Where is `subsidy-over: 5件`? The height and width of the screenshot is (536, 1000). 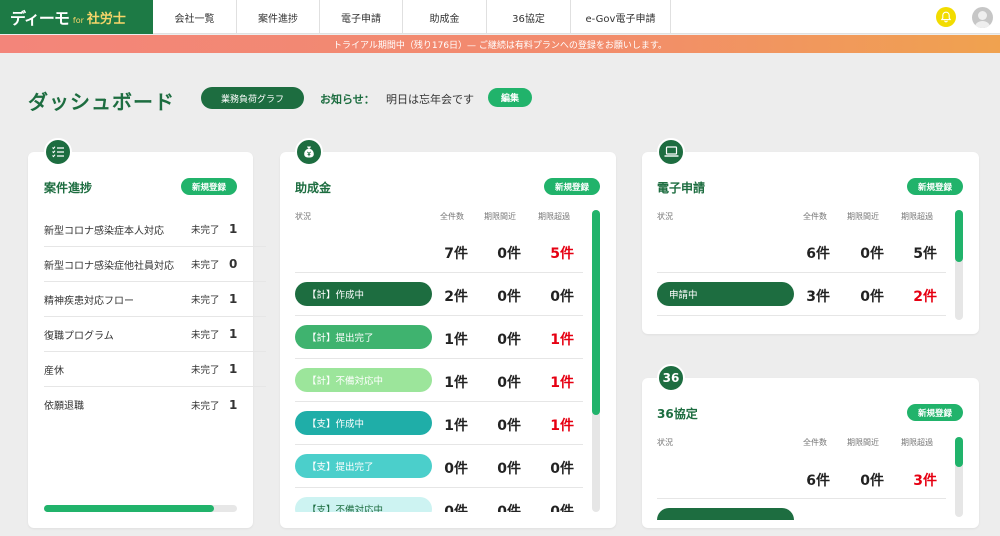
subsidy-over: 5件 is located at coordinates (562, 254).